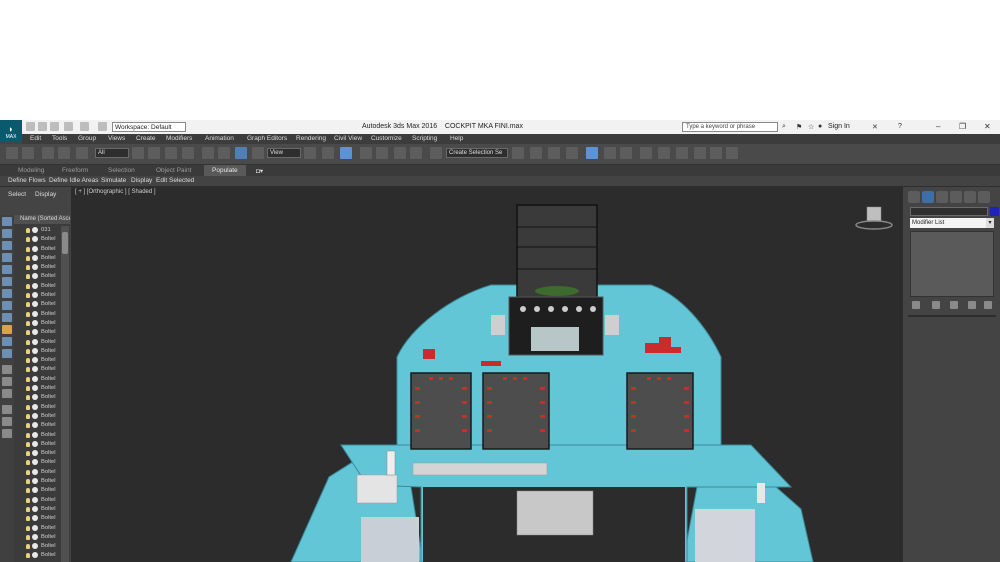  Describe the element at coordinates (154, 153) in the screenshot. I see `select-by-name-icon` at that location.